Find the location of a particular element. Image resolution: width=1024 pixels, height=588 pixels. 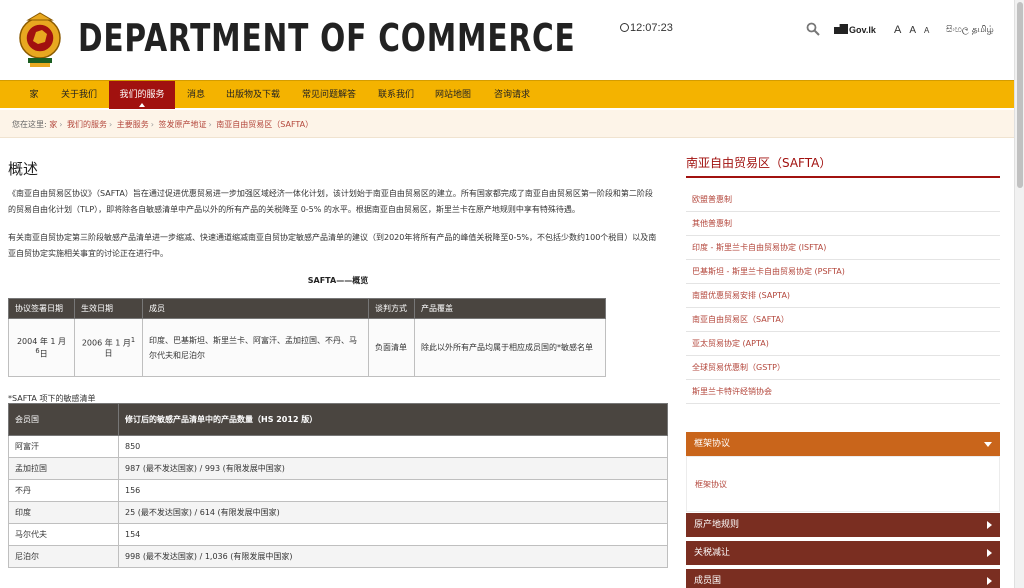

accordion-label: 原产地规则 is located at coordinates (717, 525).